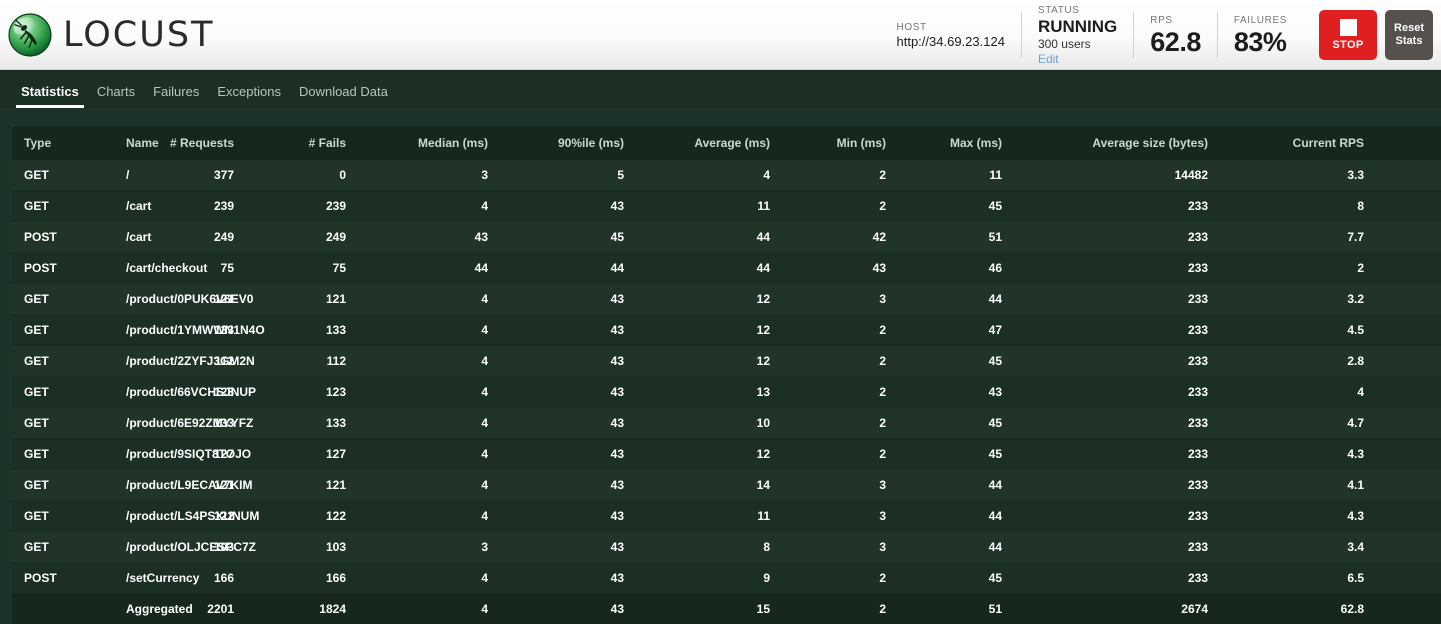 The width and height of the screenshot is (1441, 624). Describe the element at coordinates (302, 578) in the screenshot. I see `cell-fails: 166` at that location.